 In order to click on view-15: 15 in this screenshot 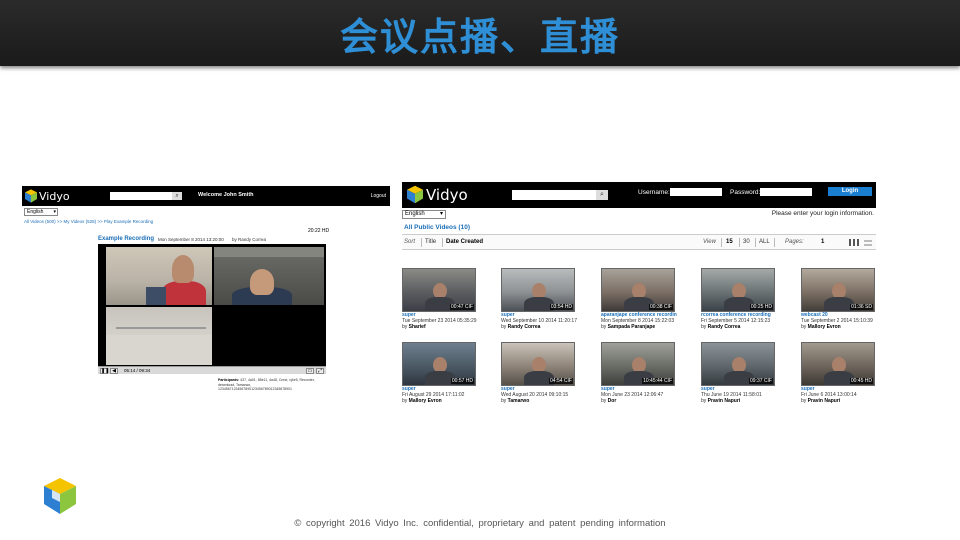, I will do `click(729, 242)`.